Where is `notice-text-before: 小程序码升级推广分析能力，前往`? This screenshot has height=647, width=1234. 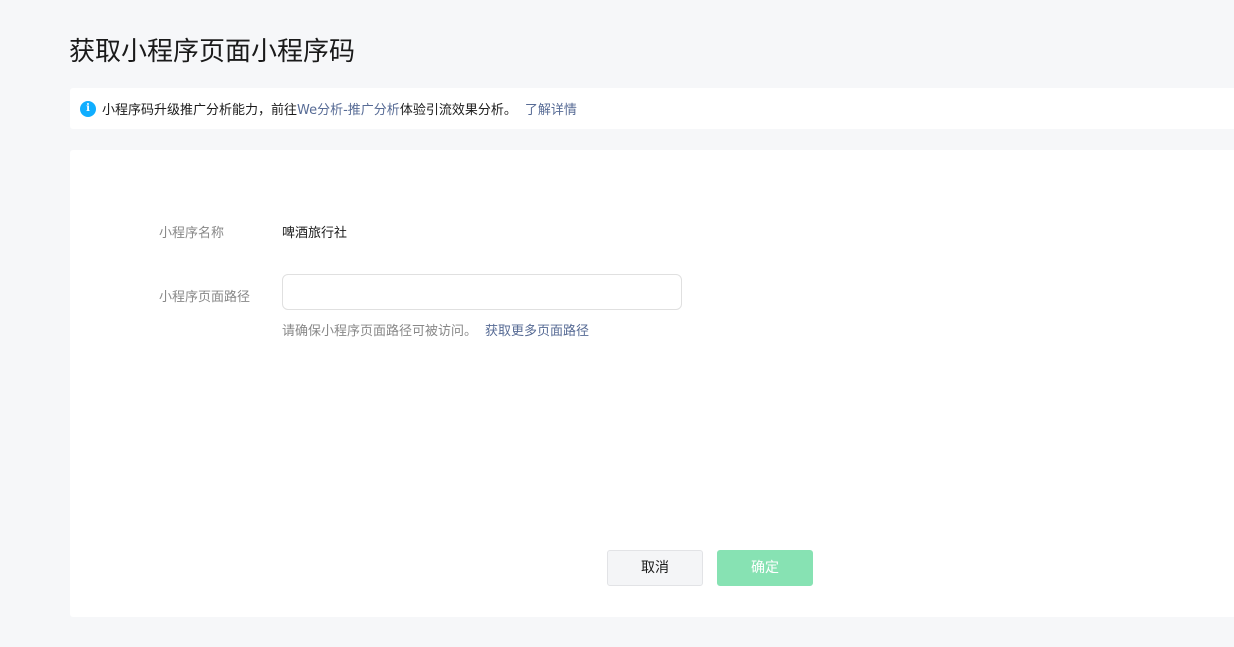 notice-text-before: 小程序码升级推广分析能力，前往 is located at coordinates (200, 110).